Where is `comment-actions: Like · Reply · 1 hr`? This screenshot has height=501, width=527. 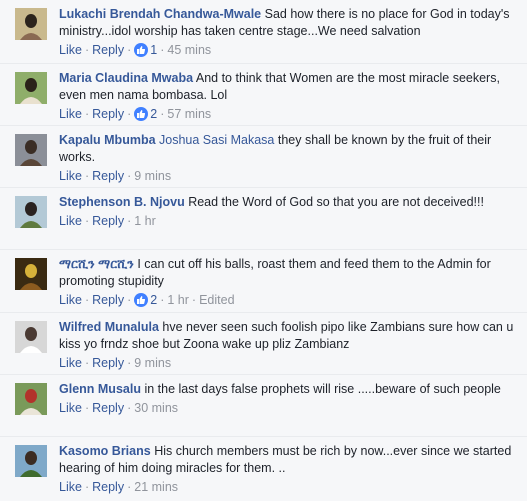
comment-actions: Like · Reply · 1 hr is located at coordinates (289, 221).